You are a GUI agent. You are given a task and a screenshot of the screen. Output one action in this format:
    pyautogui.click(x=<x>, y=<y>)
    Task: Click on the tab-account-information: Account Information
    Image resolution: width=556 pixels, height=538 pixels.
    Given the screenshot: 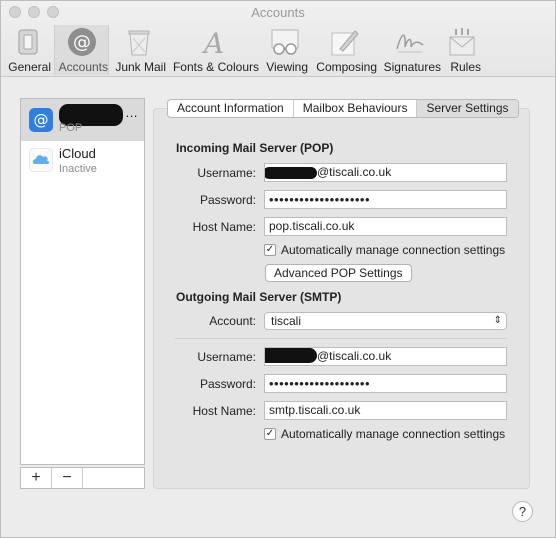 What is the action you would take?
    pyautogui.click(x=231, y=108)
    